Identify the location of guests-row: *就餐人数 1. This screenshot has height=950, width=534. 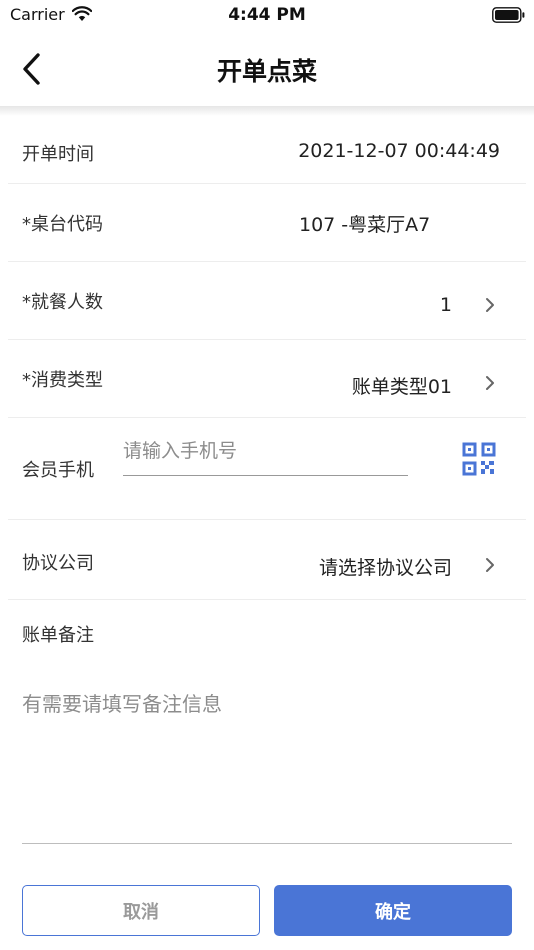
(267, 301).